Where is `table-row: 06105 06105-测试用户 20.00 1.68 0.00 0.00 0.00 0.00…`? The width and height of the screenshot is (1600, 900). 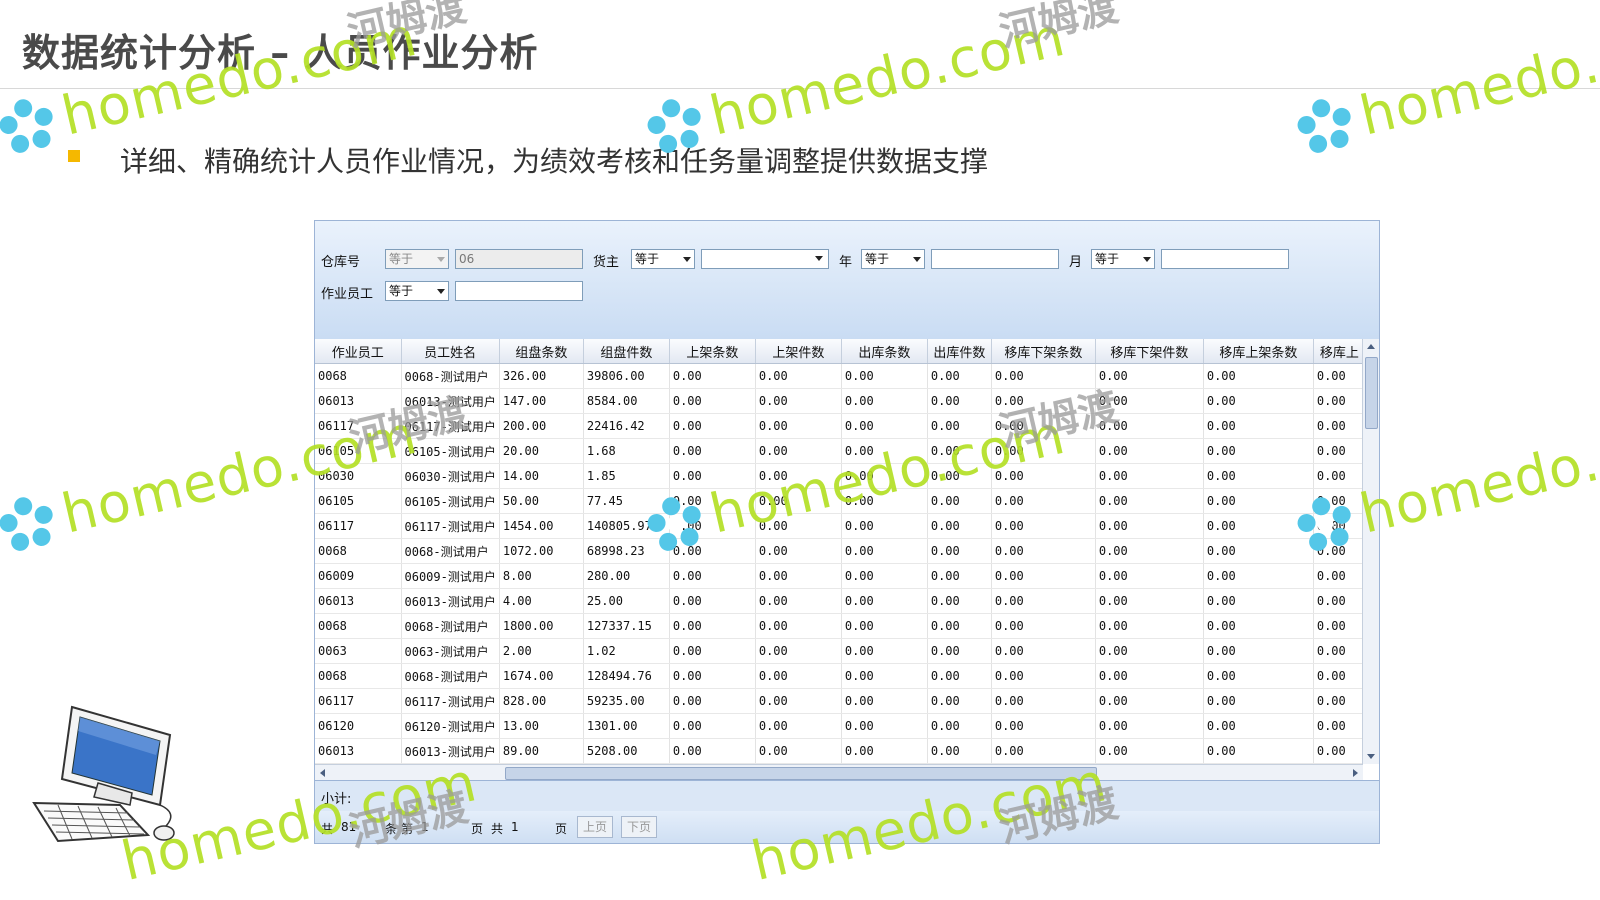 table-row: 06105 06105-测试用户 20.00 1.68 0.00 0.00 0.00 0.00… is located at coordinates (840, 451).